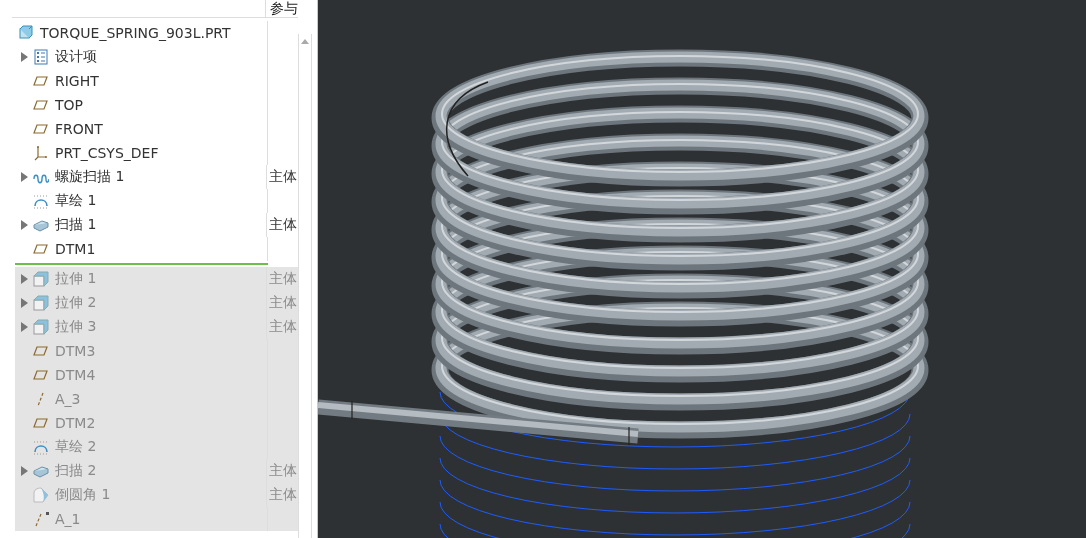  Describe the element at coordinates (83, 495) in the screenshot. I see `feature-label: 倒圆角 1` at that location.